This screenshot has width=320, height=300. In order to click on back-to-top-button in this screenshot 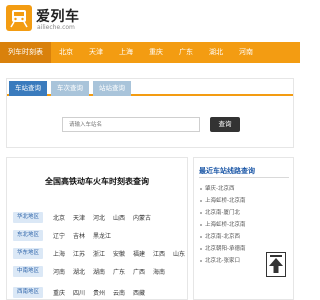, I will do `click(276, 264)`.